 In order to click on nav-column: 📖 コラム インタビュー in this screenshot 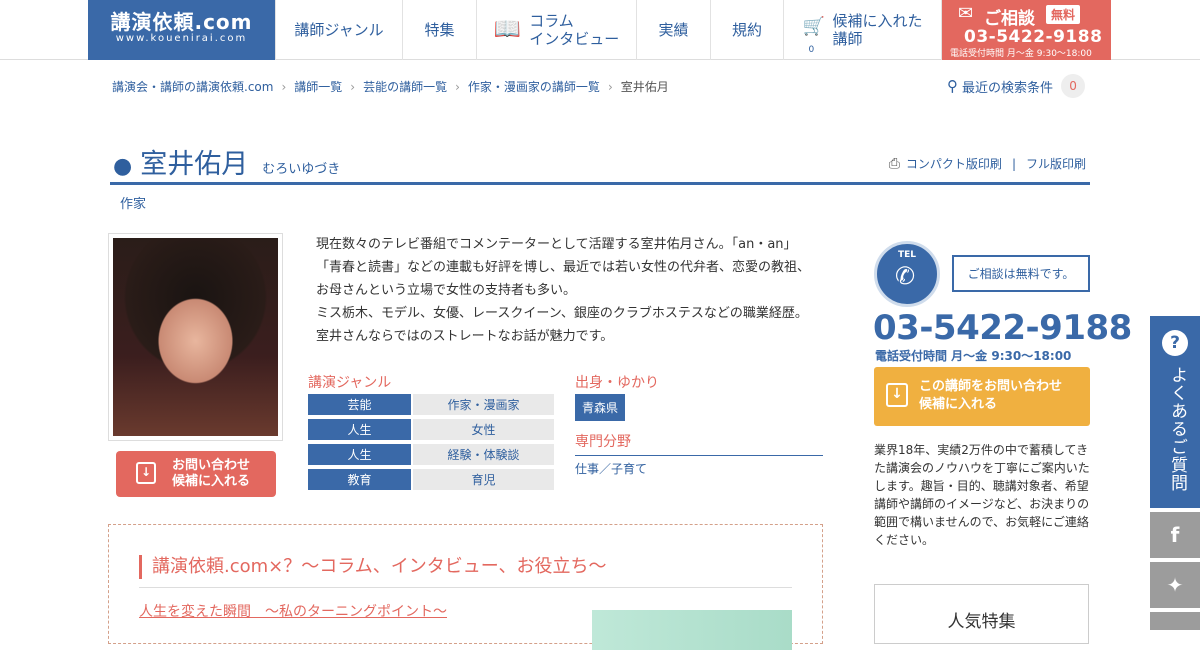, I will do `click(556, 30)`.